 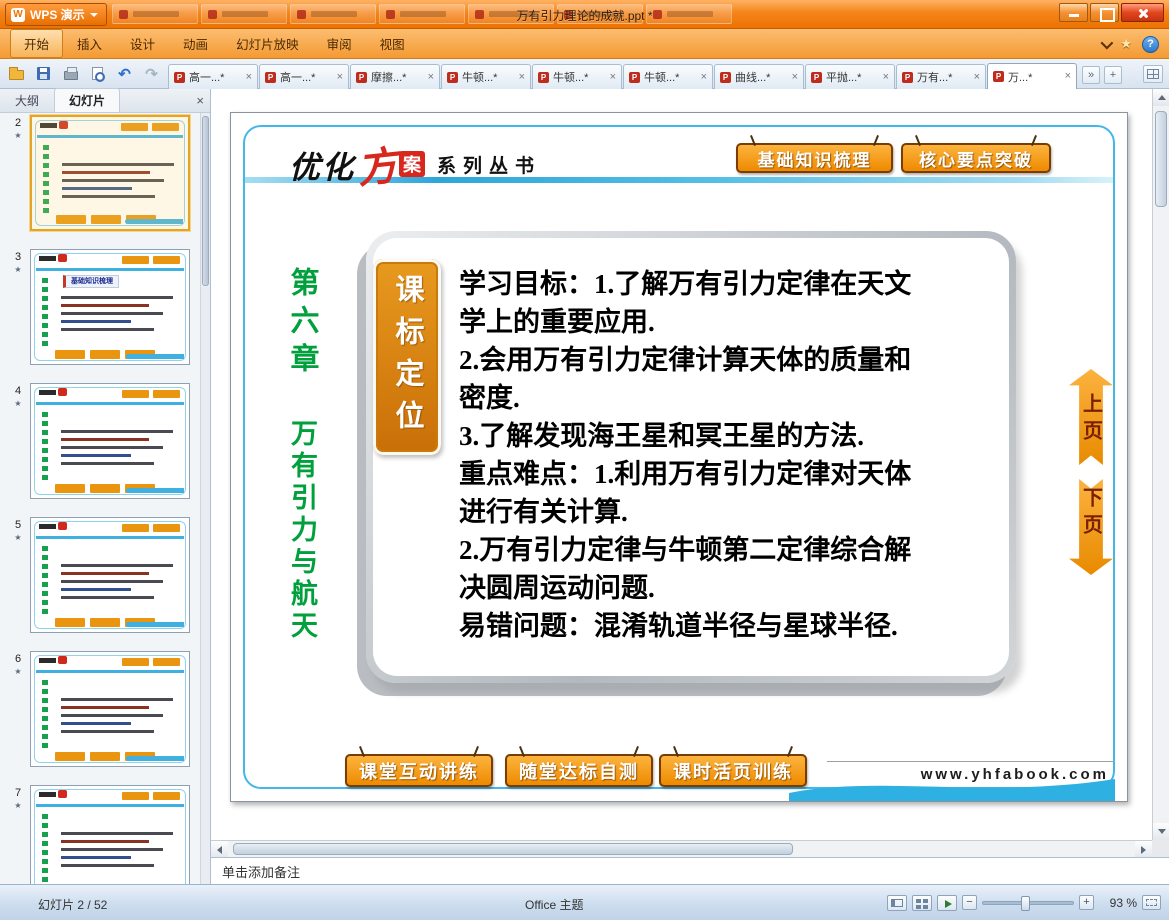 I want to click on transition-star-icon: ★, so click(x=18, y=671).